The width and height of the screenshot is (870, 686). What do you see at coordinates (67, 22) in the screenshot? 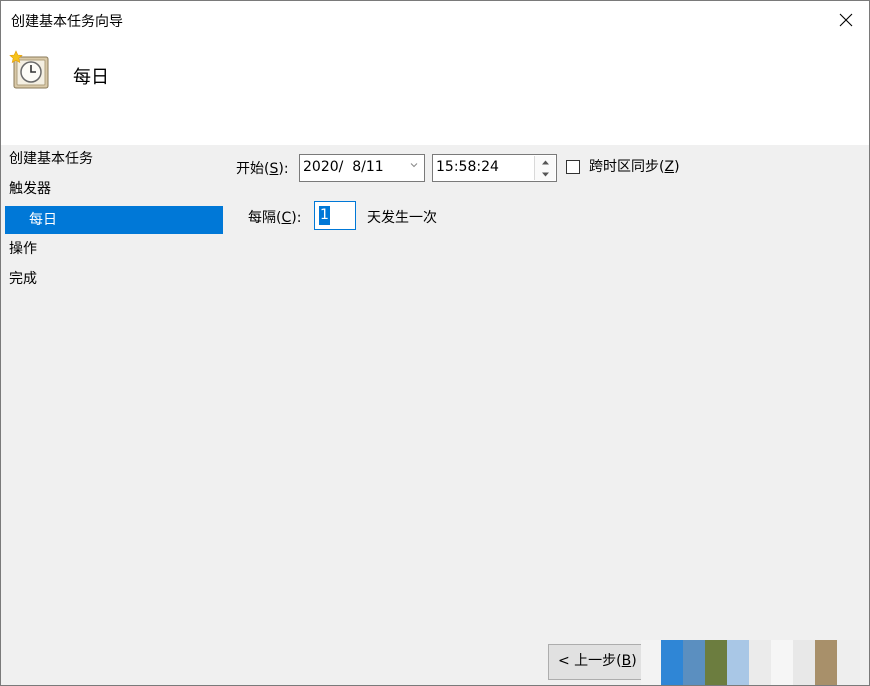
I see `window-title: 创建基本任务向导` at bounding box center [67, 22].